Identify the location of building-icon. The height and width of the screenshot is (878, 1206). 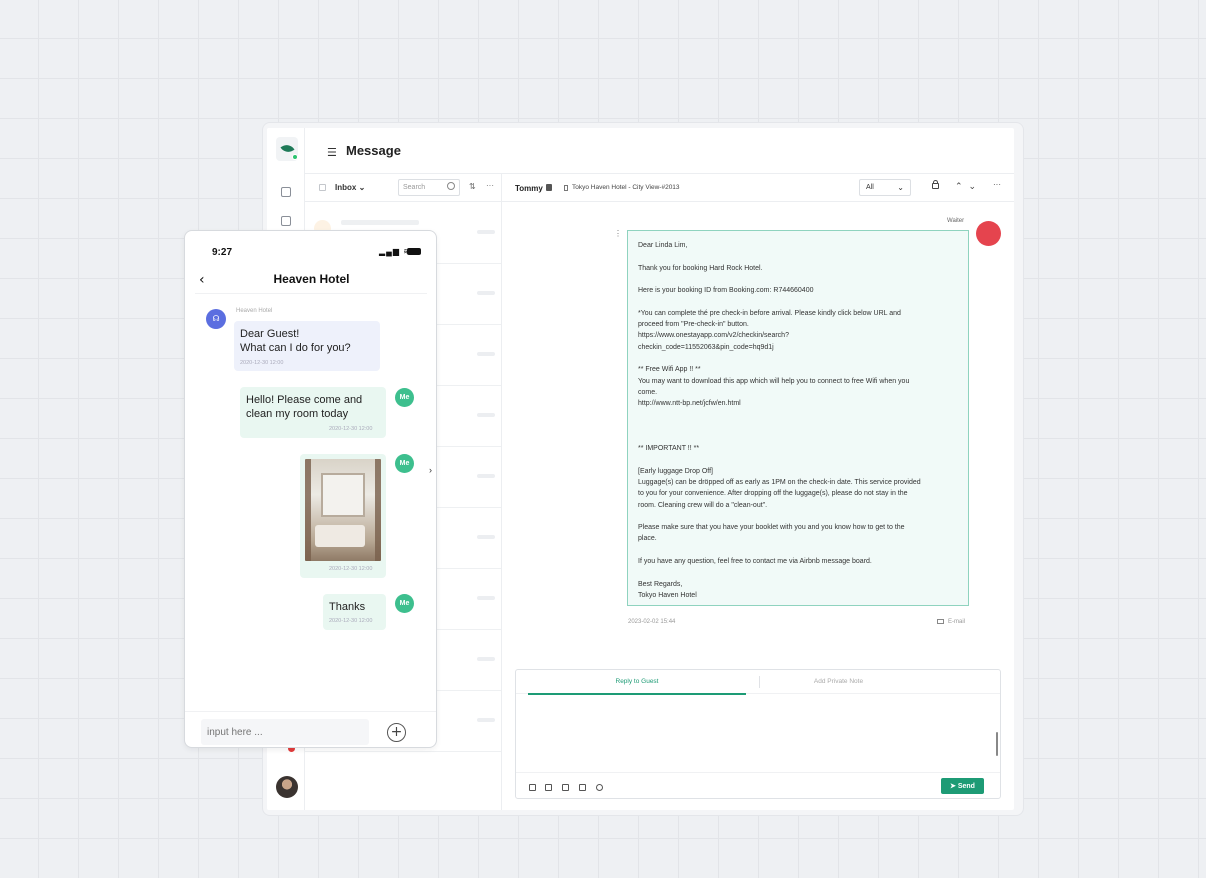
(566, 188).